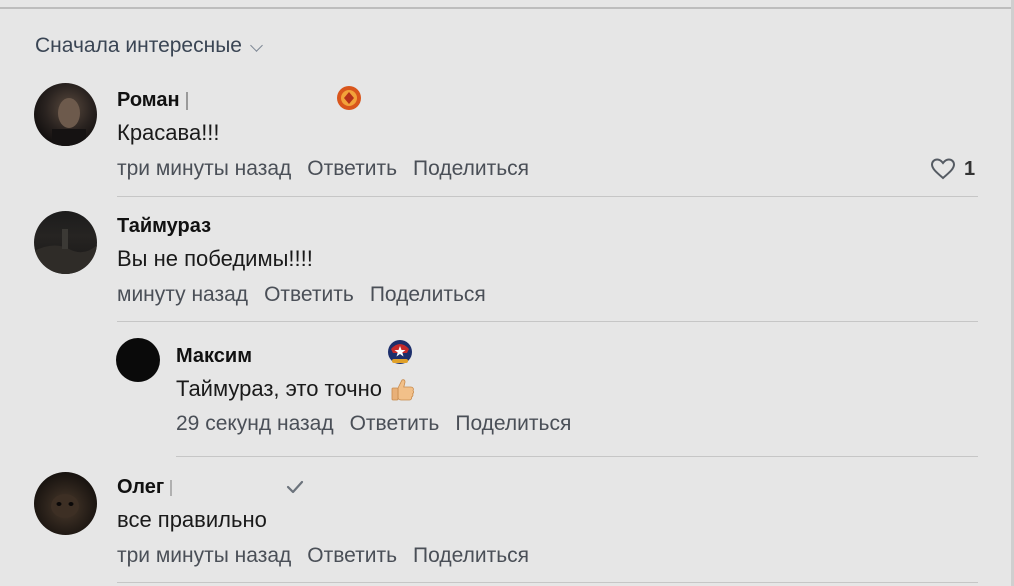 The width and height of the screenshot is (1014, 586). What do you see at coordinates (295, 487) in the screenshot?
I see `checkmark-icon` at bounding box center [295, 487].